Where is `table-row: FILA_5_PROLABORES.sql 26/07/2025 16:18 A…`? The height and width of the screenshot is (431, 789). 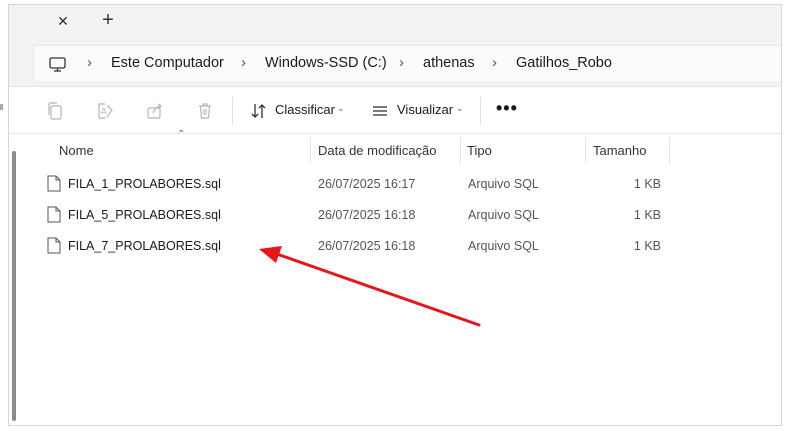
table-row: FILA_5_PROLABORES.sql 26/07/2025 16:18 A… is located at coordinates (395, 215).